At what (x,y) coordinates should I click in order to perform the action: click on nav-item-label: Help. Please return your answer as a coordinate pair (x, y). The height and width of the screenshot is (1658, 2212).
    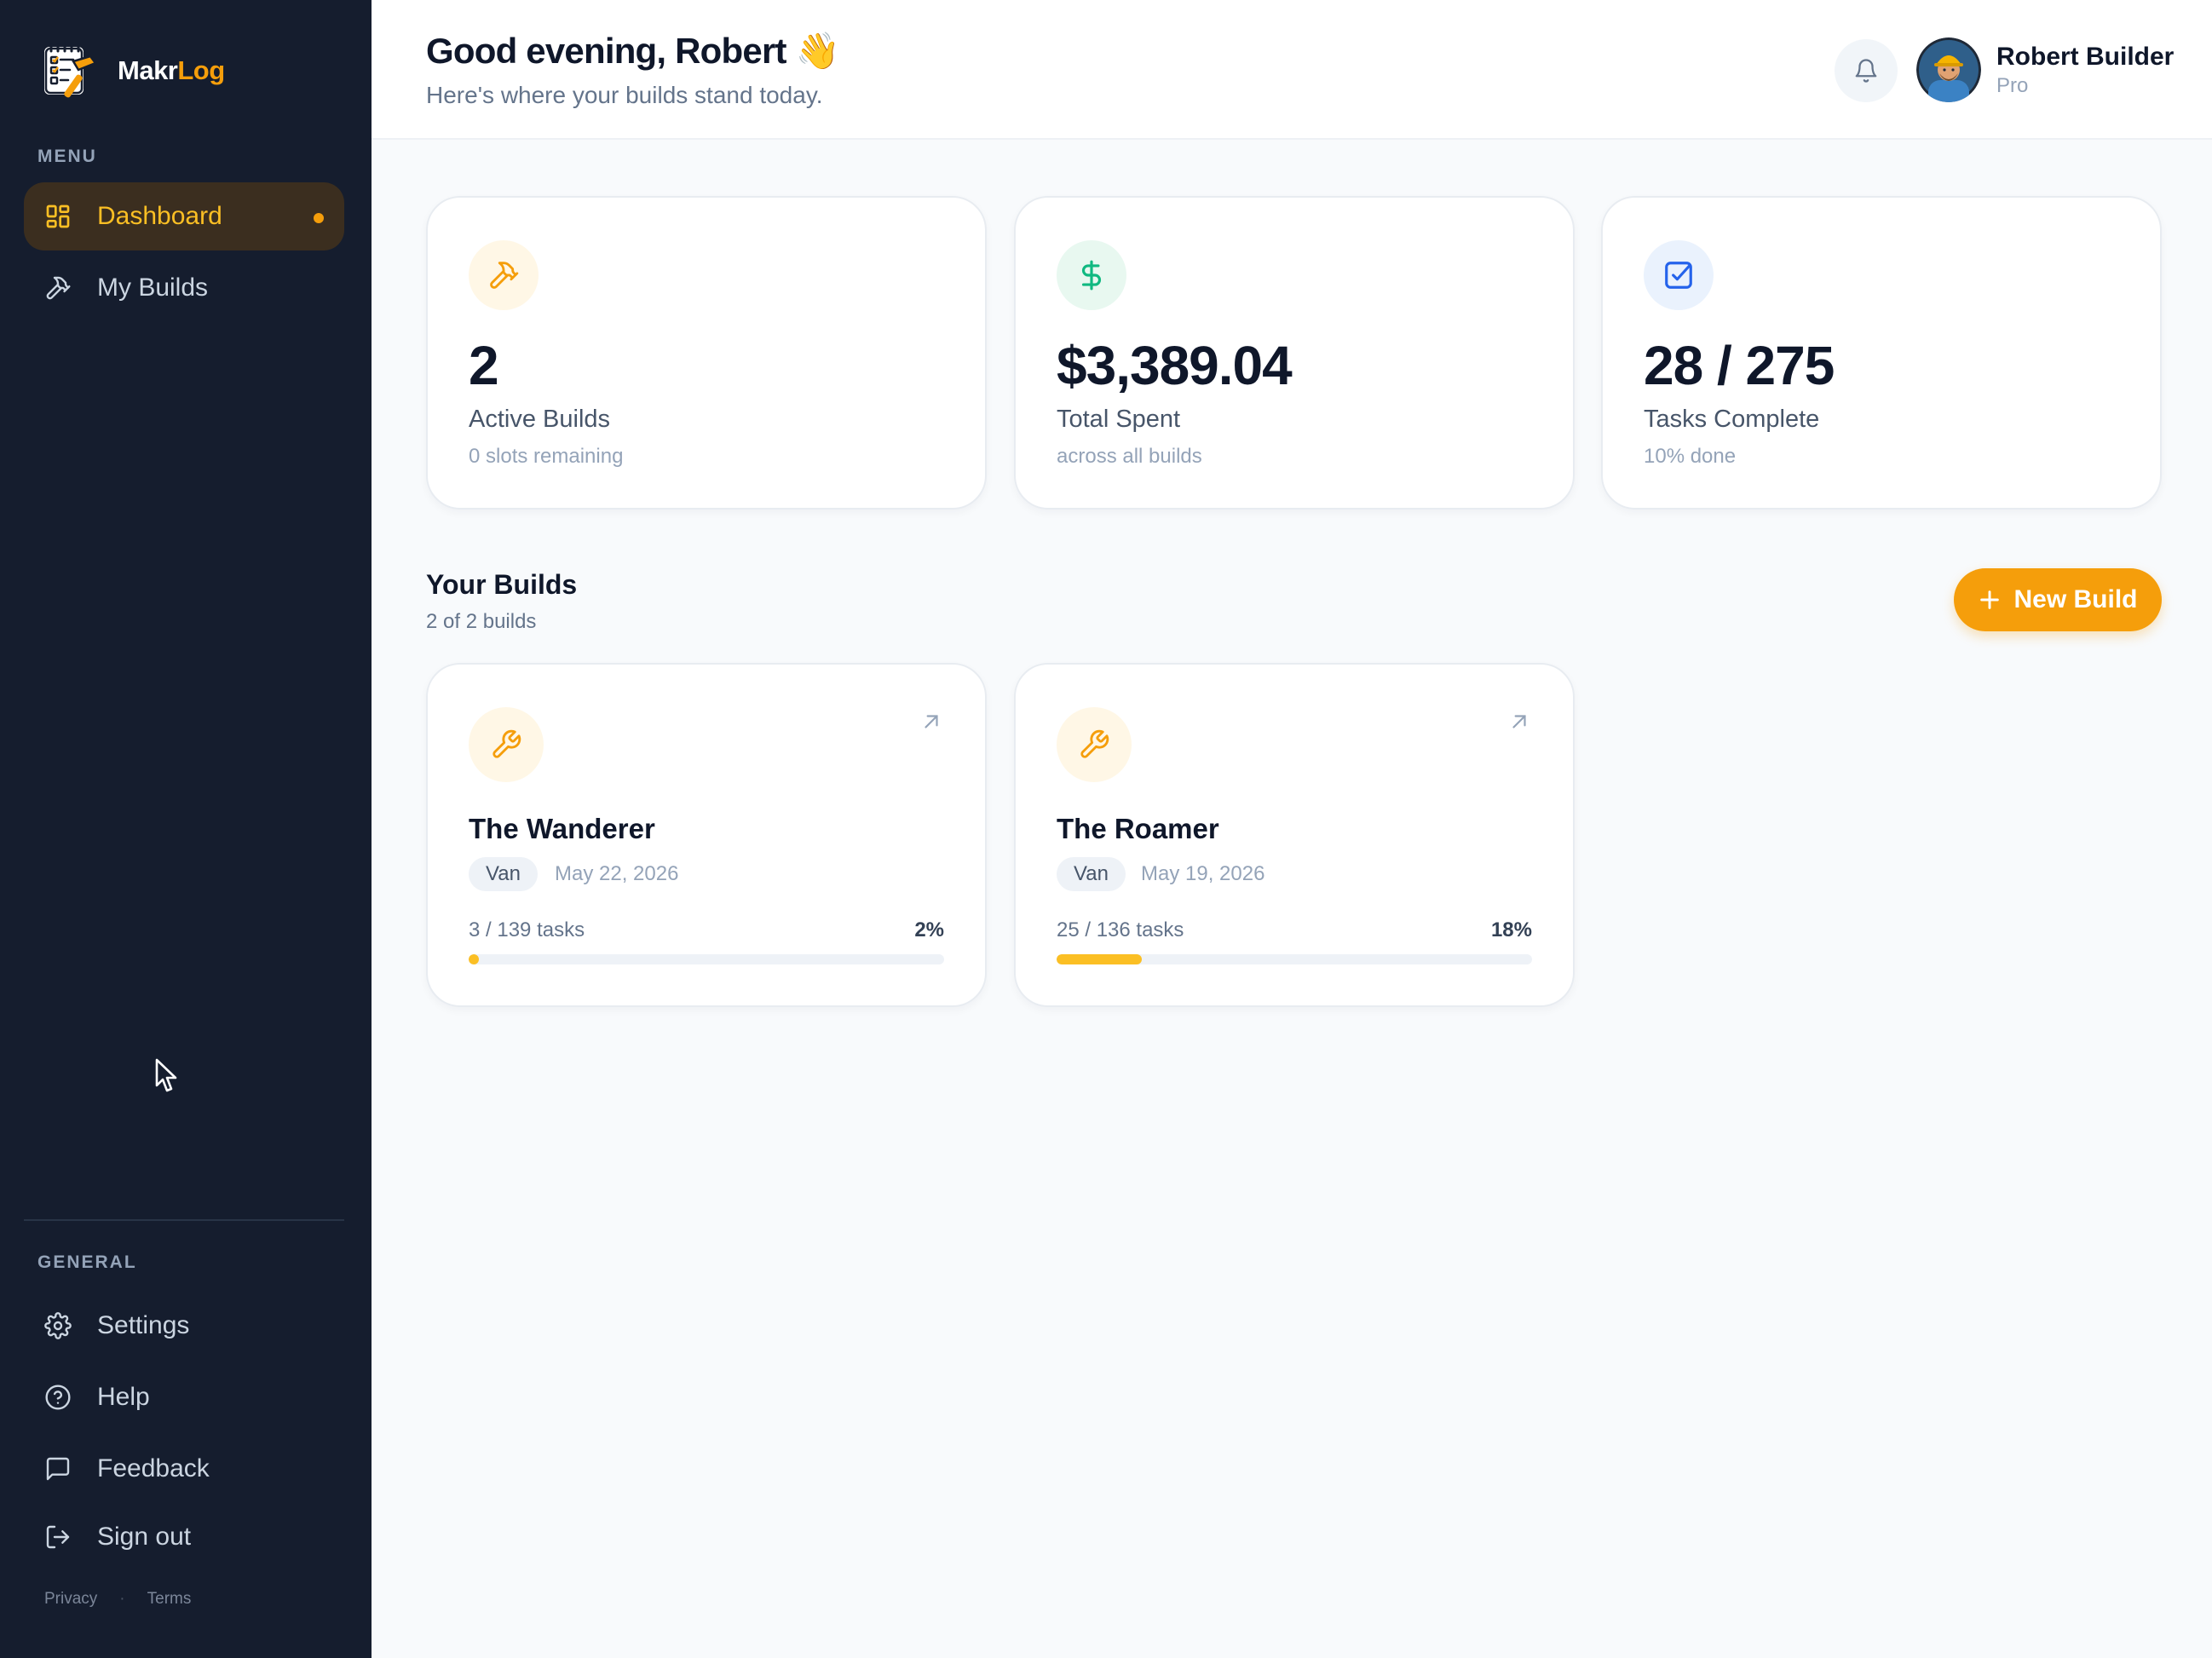
    Looking at the image, I should click on (123, 1397).